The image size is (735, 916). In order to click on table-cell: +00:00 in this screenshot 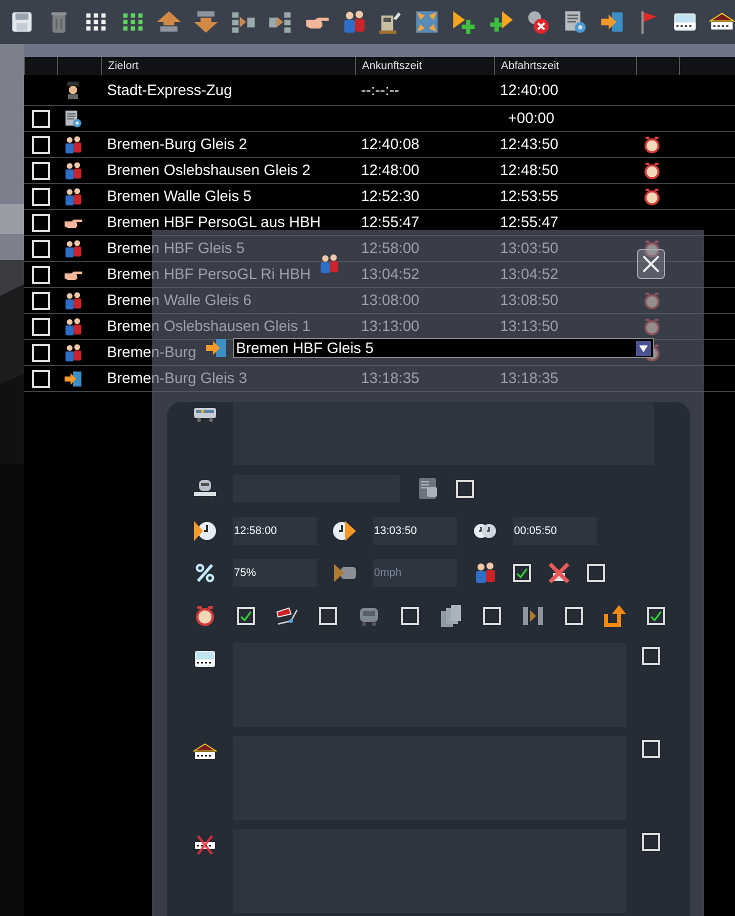, I will do `click(531, 118)`.